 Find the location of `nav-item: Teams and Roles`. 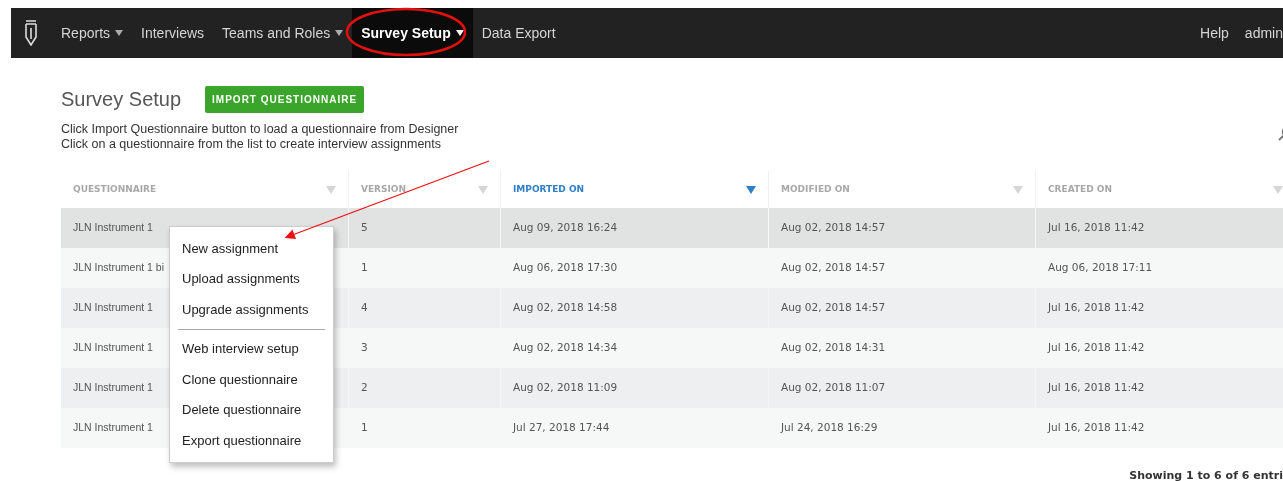

nav-item: Teams and Roles is located at coordinates (283, 33).